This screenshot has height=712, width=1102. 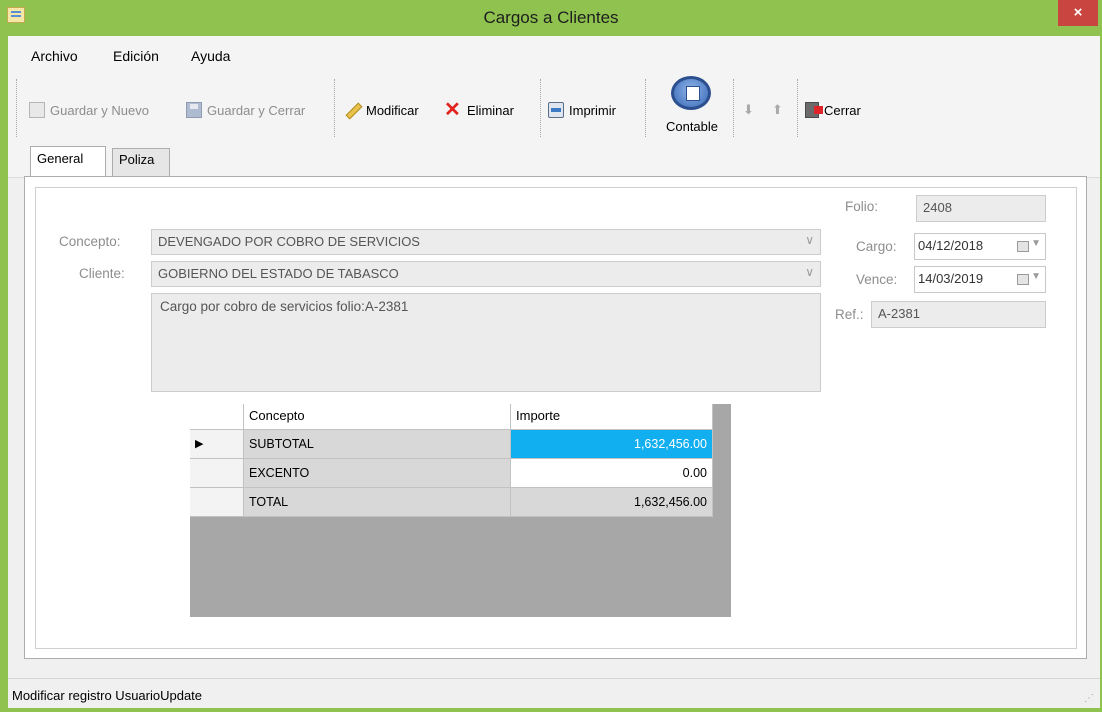 What do you see at coordinates (256, 110) in the screenshot?
I see `guardar-cerrar-label: Guardar y Cerrar` at bounding box center [256, 110].